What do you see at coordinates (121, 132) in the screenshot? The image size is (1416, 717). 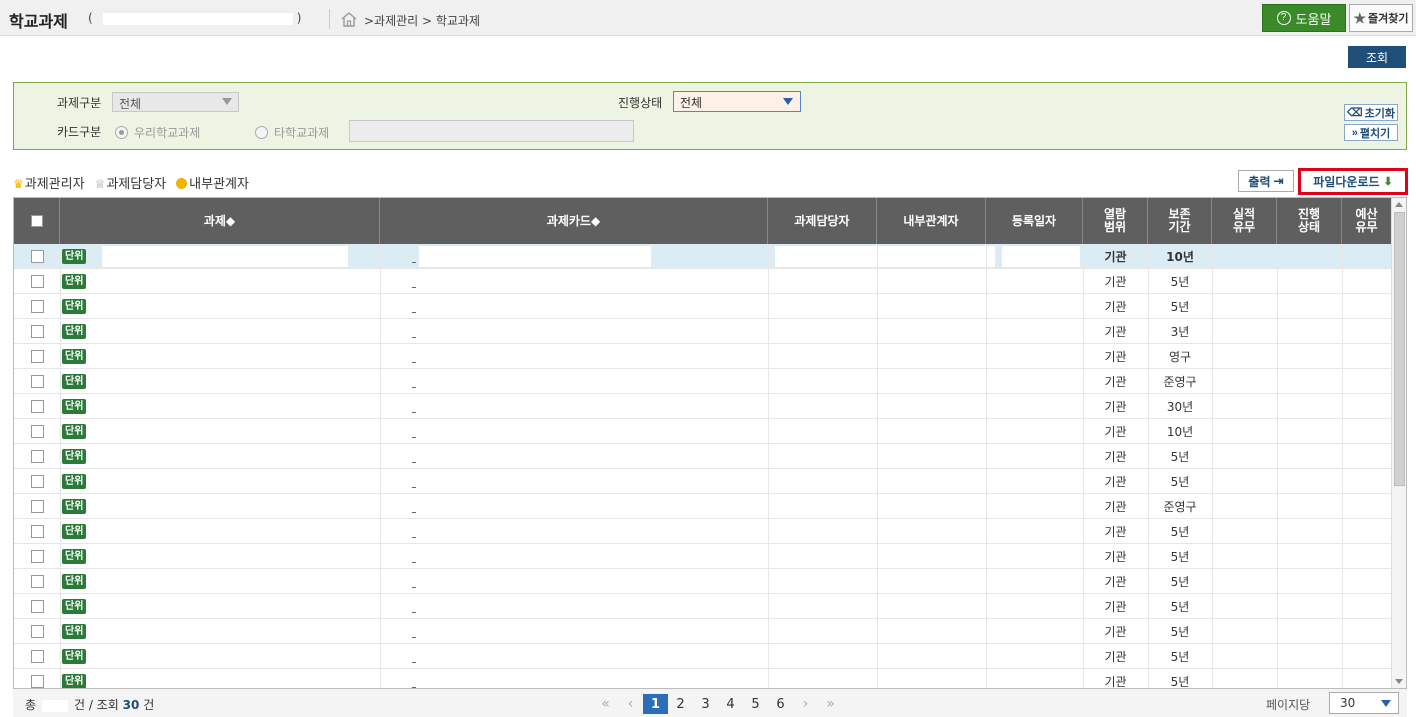 I see `card-ours-radio` at bounding box center [121, 132].